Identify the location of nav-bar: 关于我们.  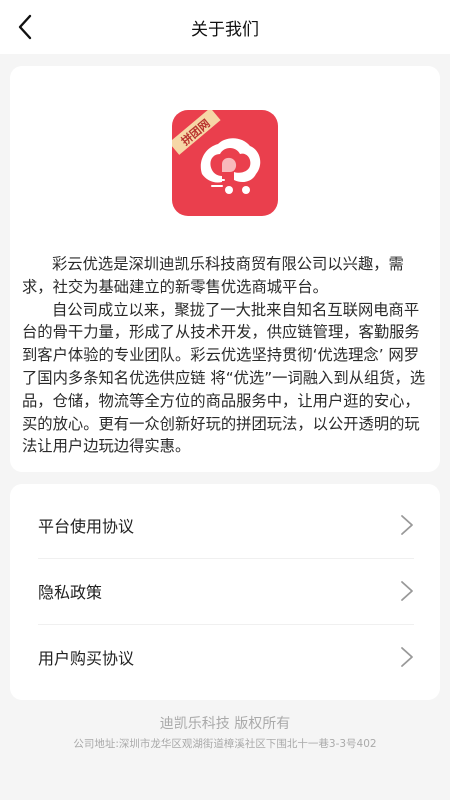
(225, 27).